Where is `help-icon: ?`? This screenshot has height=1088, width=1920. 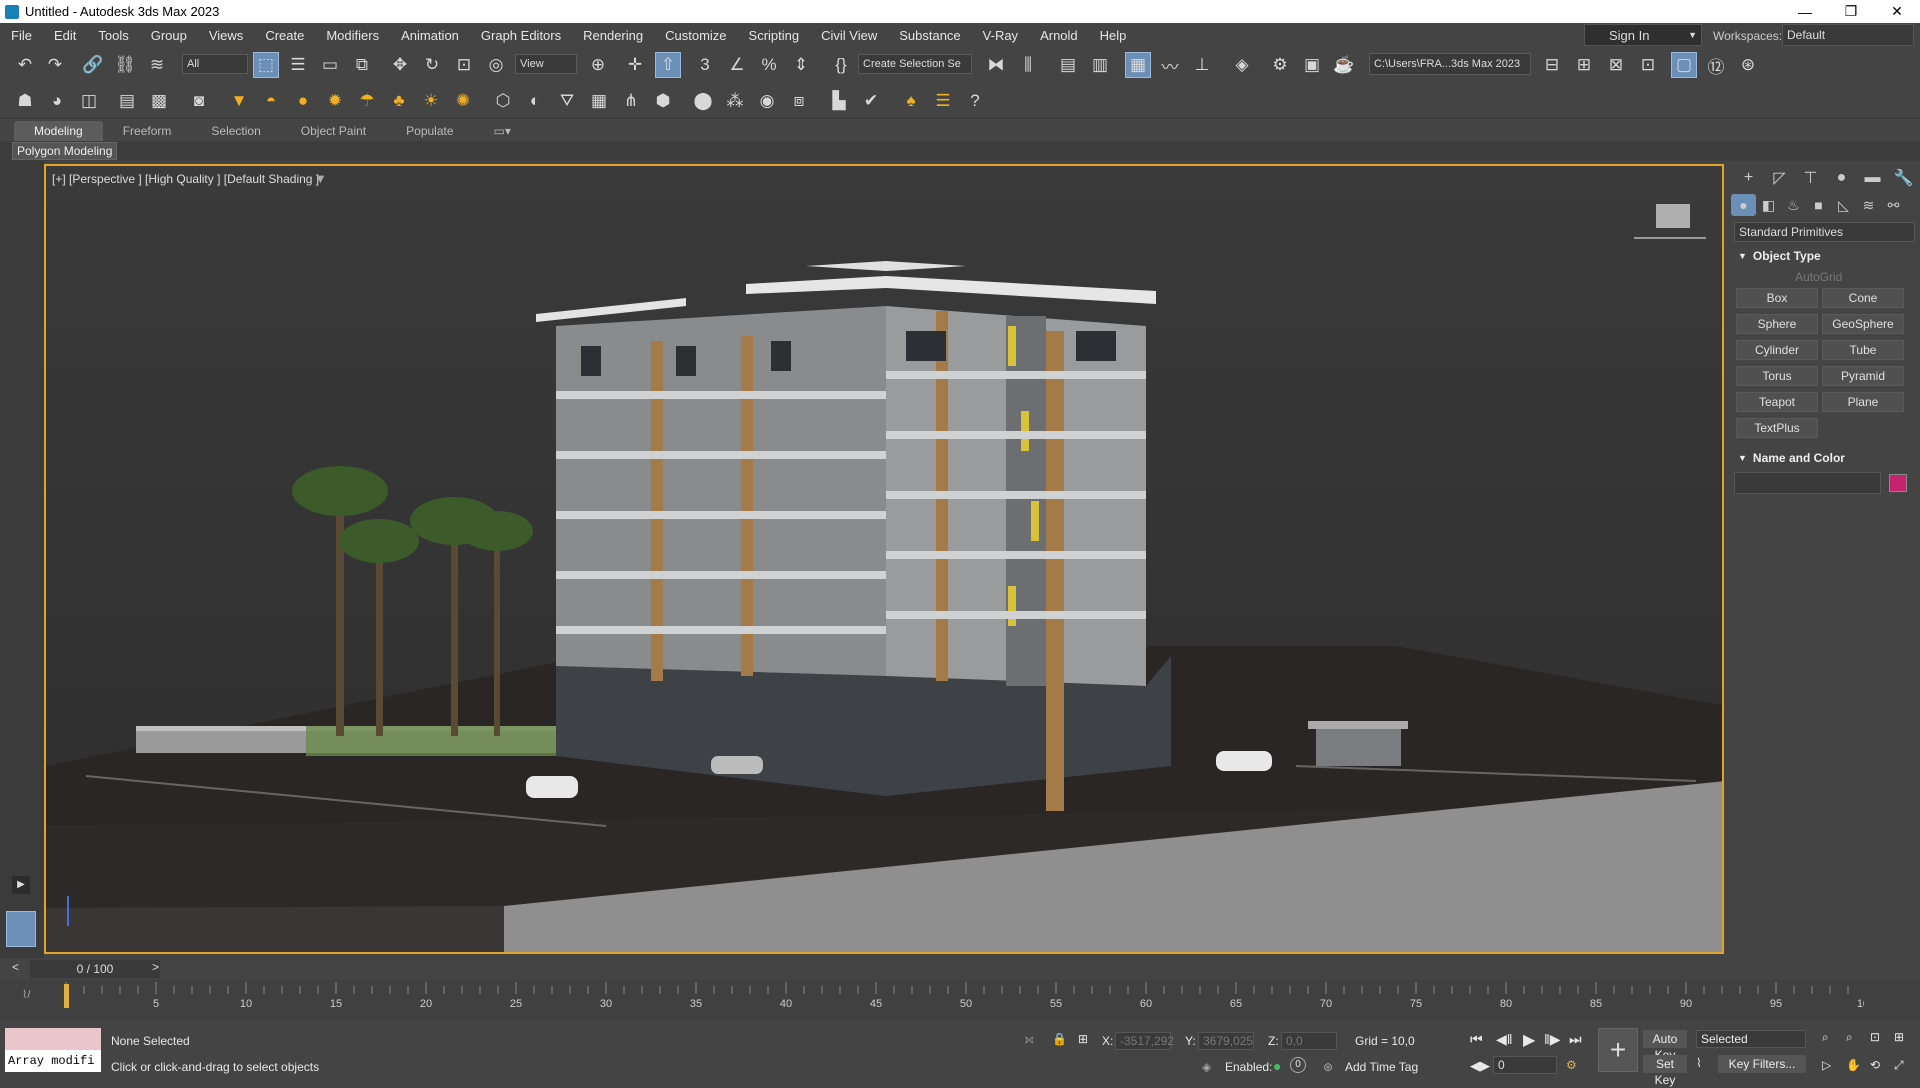
help-icon: ? is located at coordinates (975, 101).